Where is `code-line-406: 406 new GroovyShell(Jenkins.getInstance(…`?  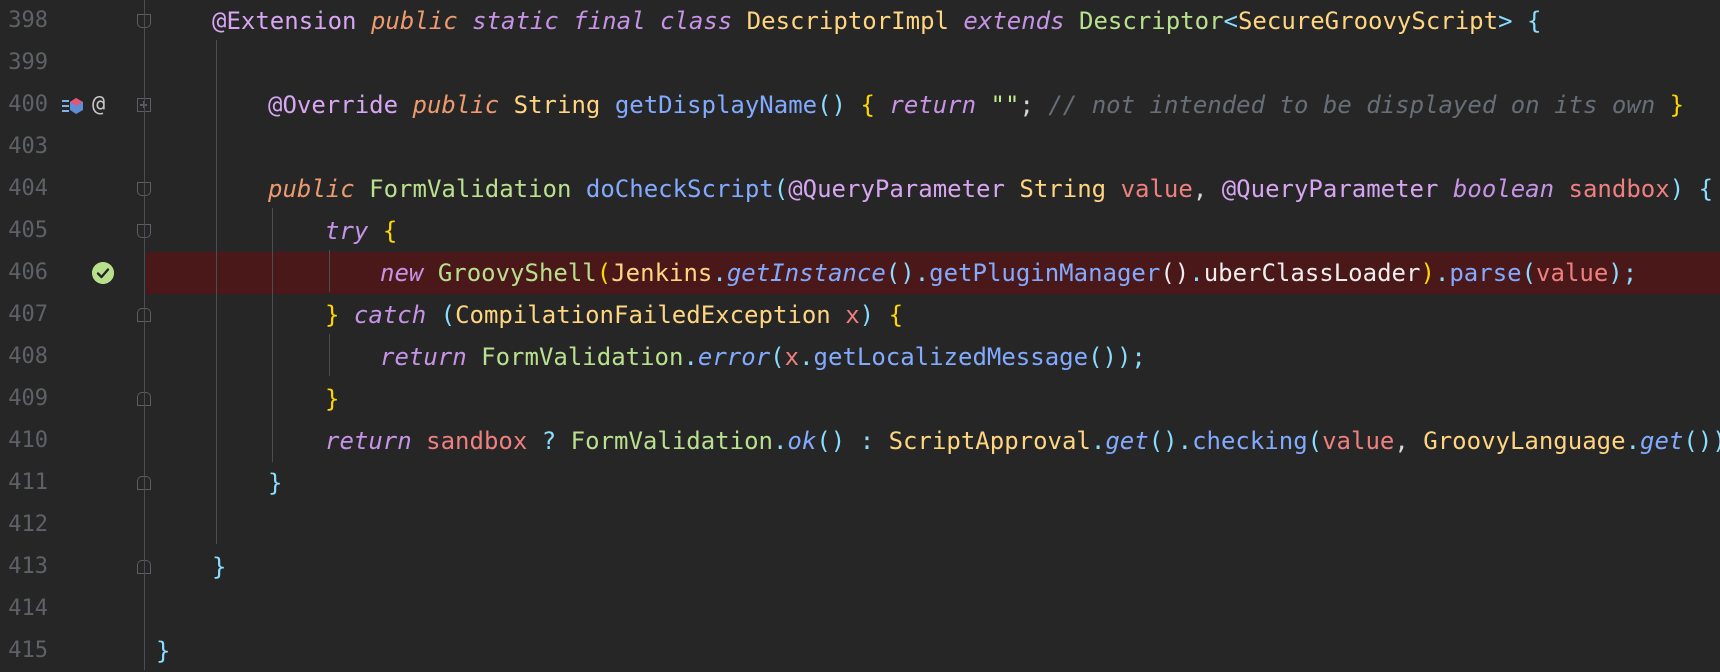
code-line-406: 406 new GroovyShell(Jenkins.getInstance(… is located at coordinates (860, 273).